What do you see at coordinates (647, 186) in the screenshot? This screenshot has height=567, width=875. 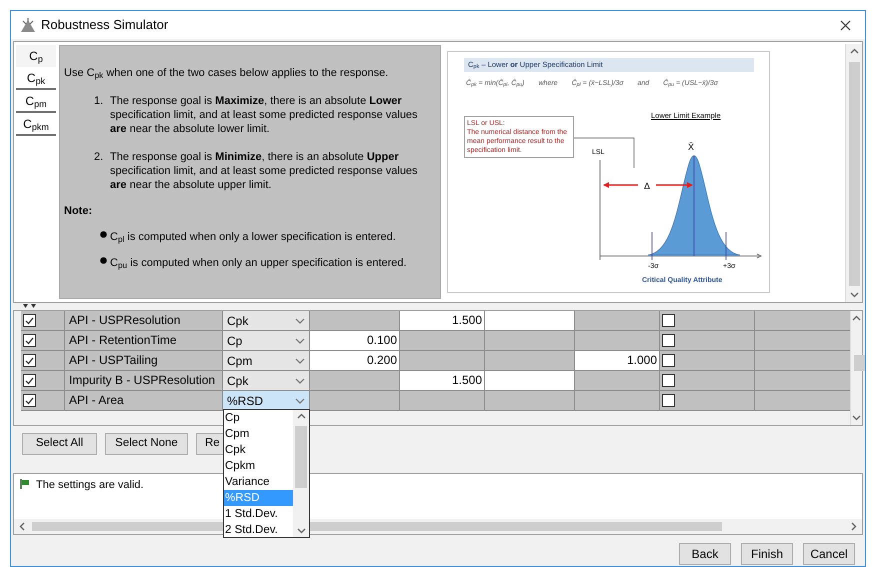 I see `delta-label: Δ` at bounding box center [647, 186].